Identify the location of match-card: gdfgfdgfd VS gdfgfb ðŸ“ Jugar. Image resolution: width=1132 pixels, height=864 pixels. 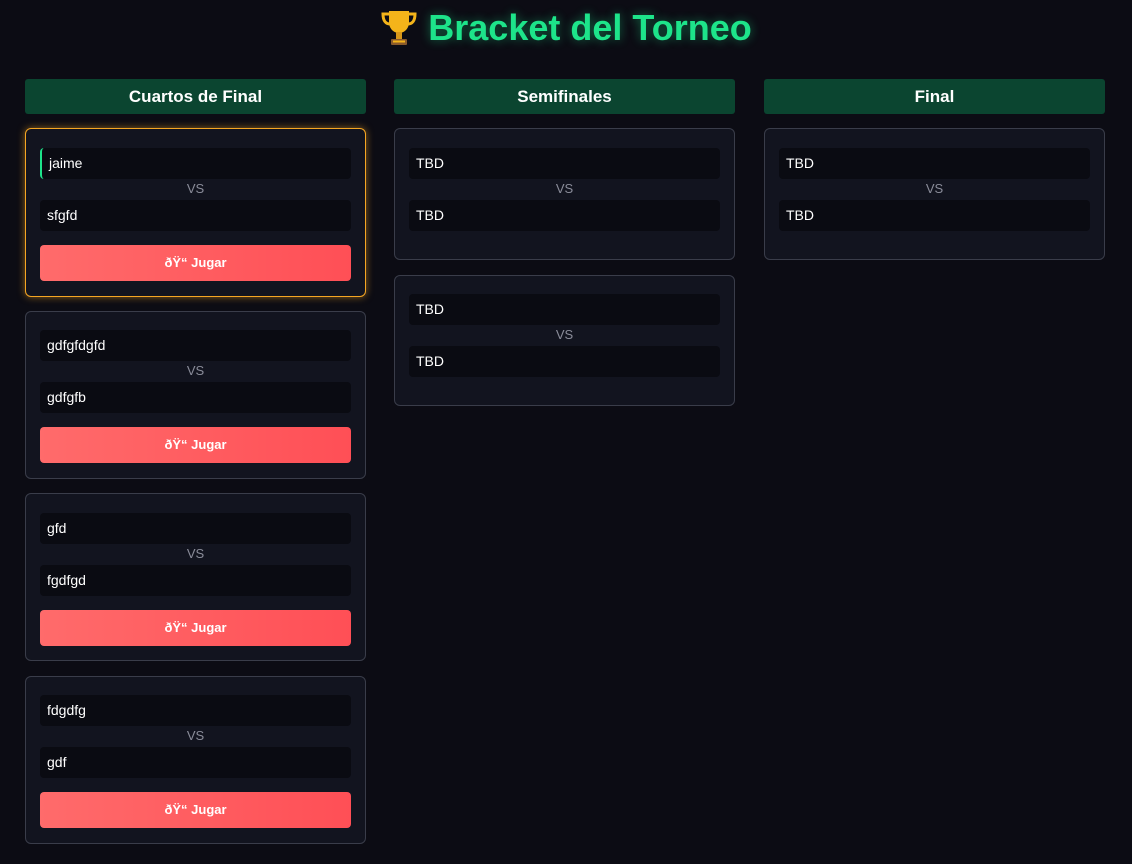
(195, 395).